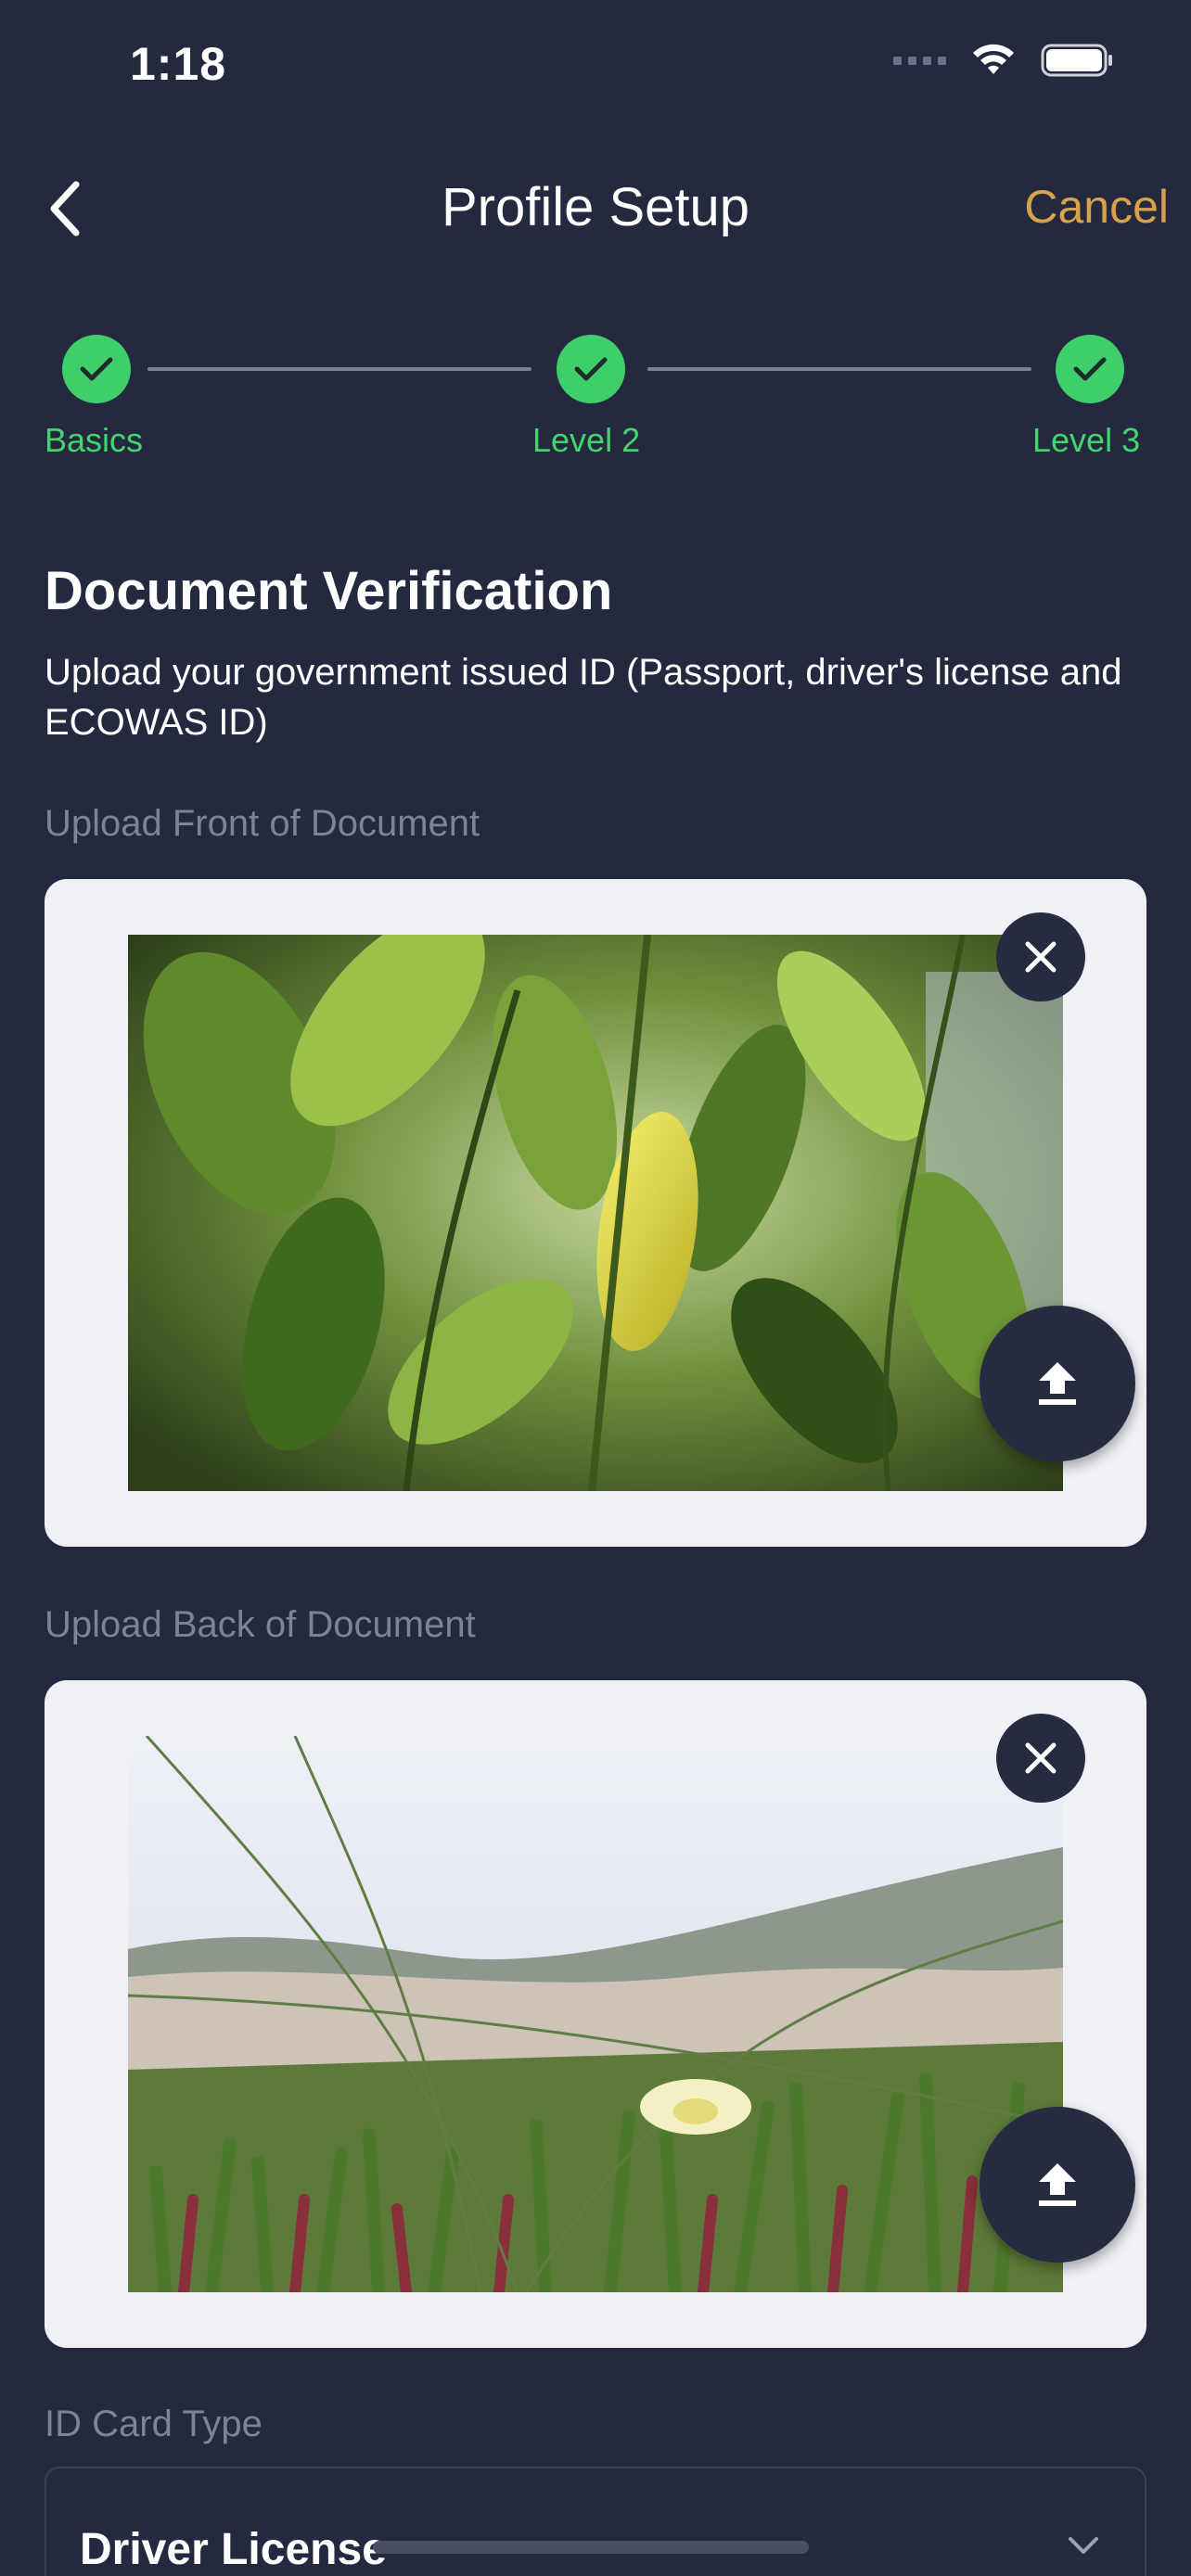  I want to click on remove-front-button, so click(1040, 957).